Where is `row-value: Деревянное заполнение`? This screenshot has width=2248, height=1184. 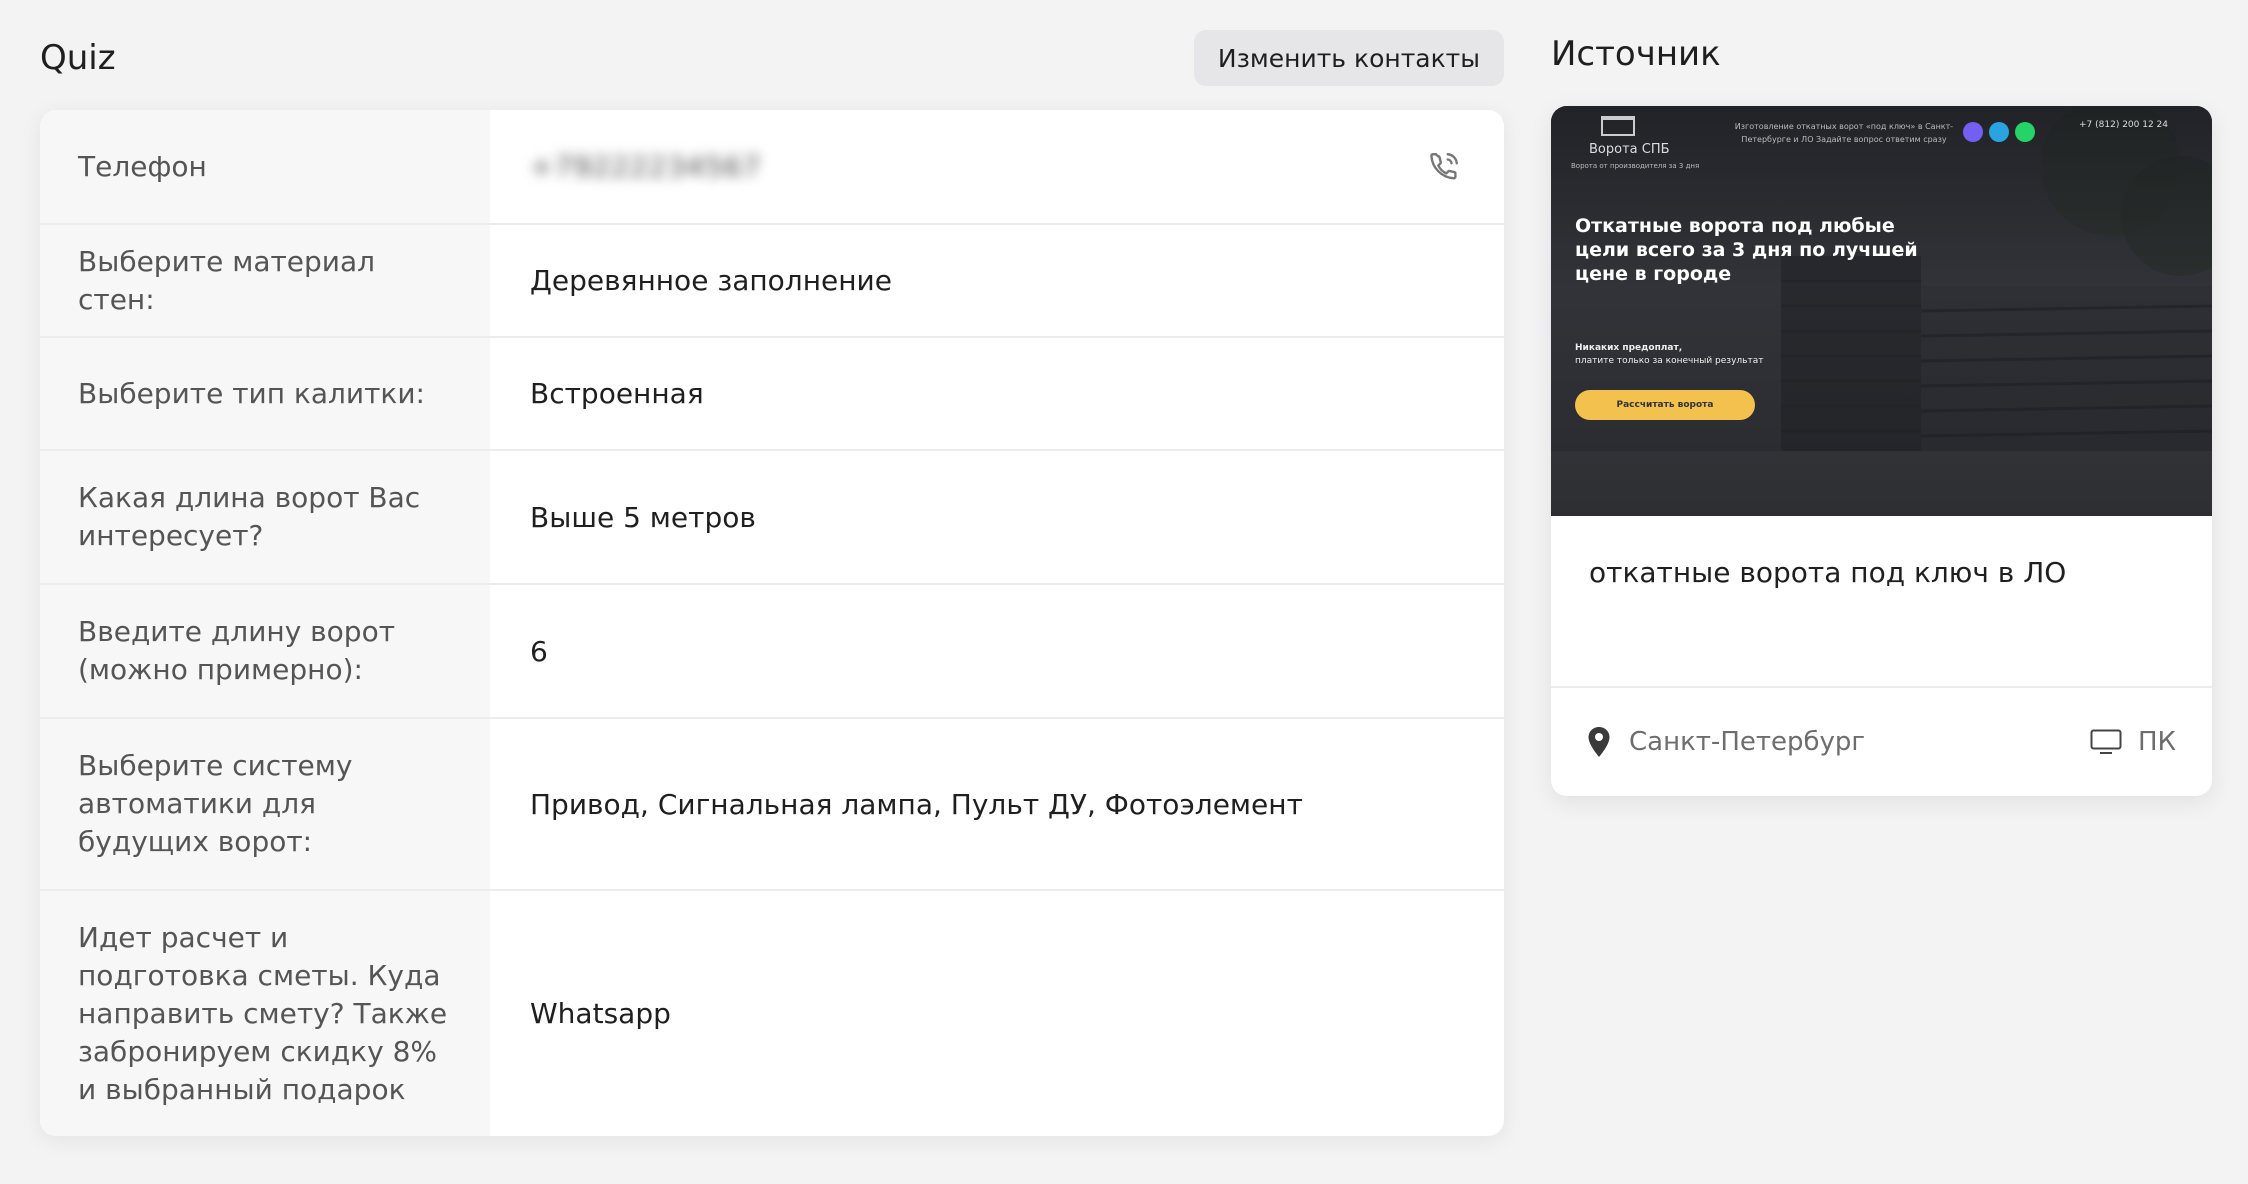
row-value: Деревянное заполнение is located at coordinates (711, 280).